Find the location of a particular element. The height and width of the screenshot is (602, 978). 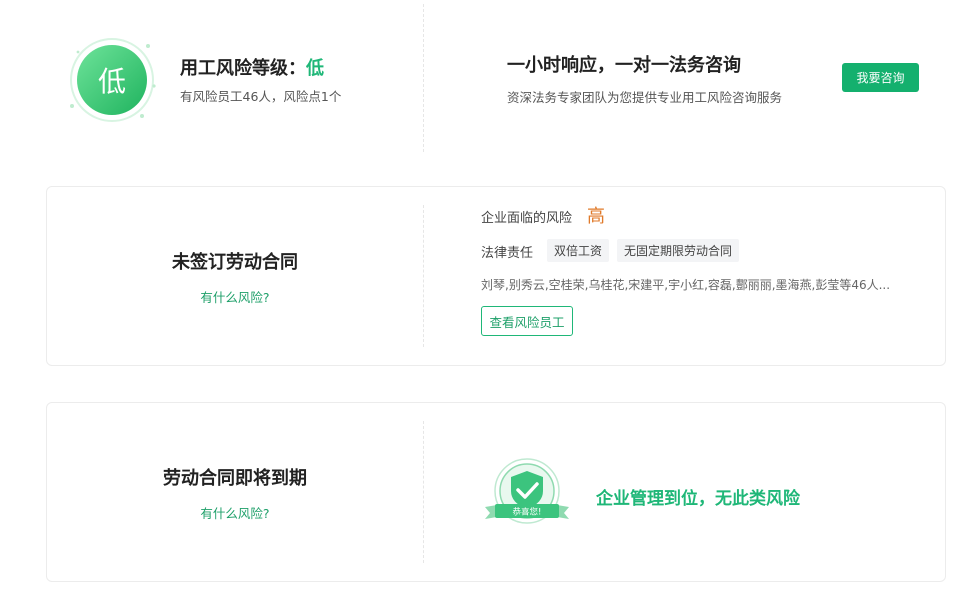

consult-button: 我要咨询 is located at coordinates (880, 77).